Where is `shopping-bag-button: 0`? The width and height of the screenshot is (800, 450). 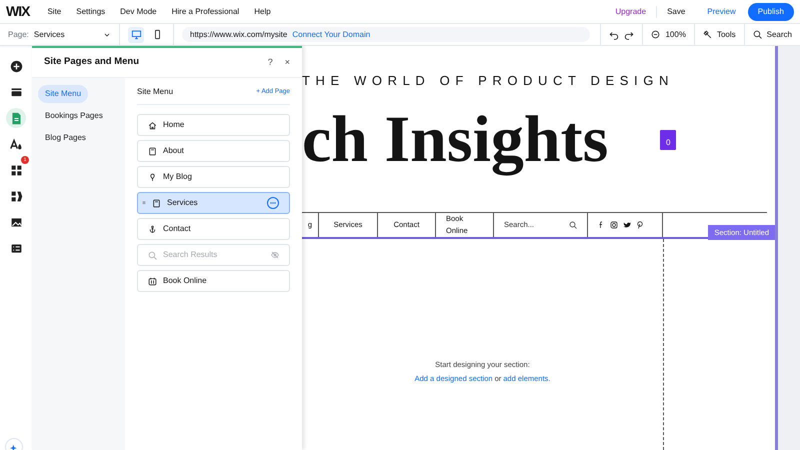 shopping-bag-button: 0 is located at coordinates (668, 140).